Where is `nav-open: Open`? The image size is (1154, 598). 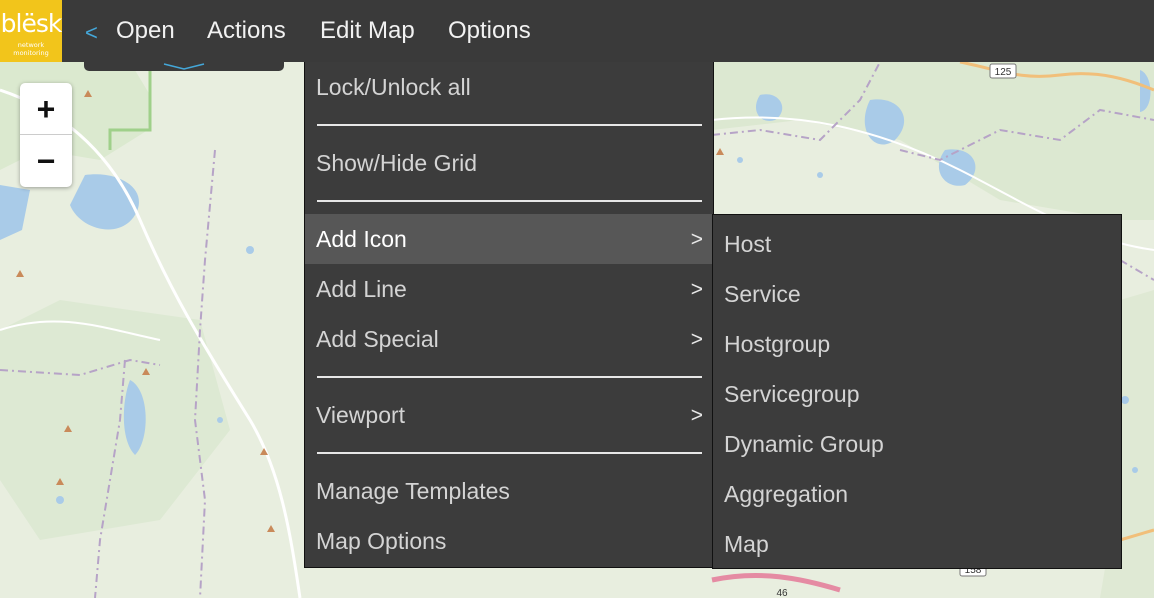 nav-open: Open is located at coordinates (145, 31).